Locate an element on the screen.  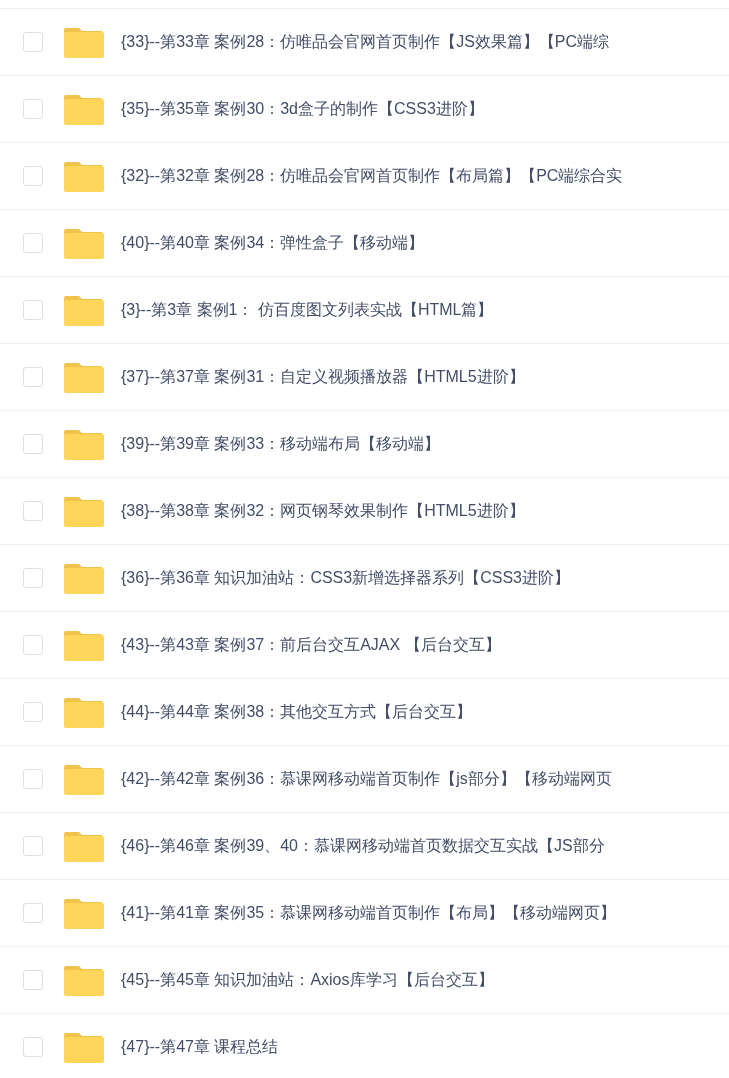
folder-name: {41}--第41章 案例35：慕课网移动端首页制作【布局】【移动端网页】 is located at coordinates (369, 913).